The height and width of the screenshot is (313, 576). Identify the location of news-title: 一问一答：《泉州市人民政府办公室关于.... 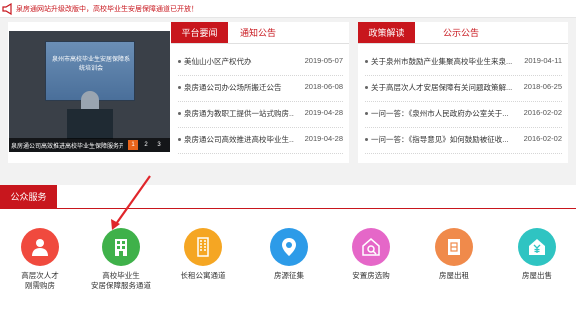
(444, 113).